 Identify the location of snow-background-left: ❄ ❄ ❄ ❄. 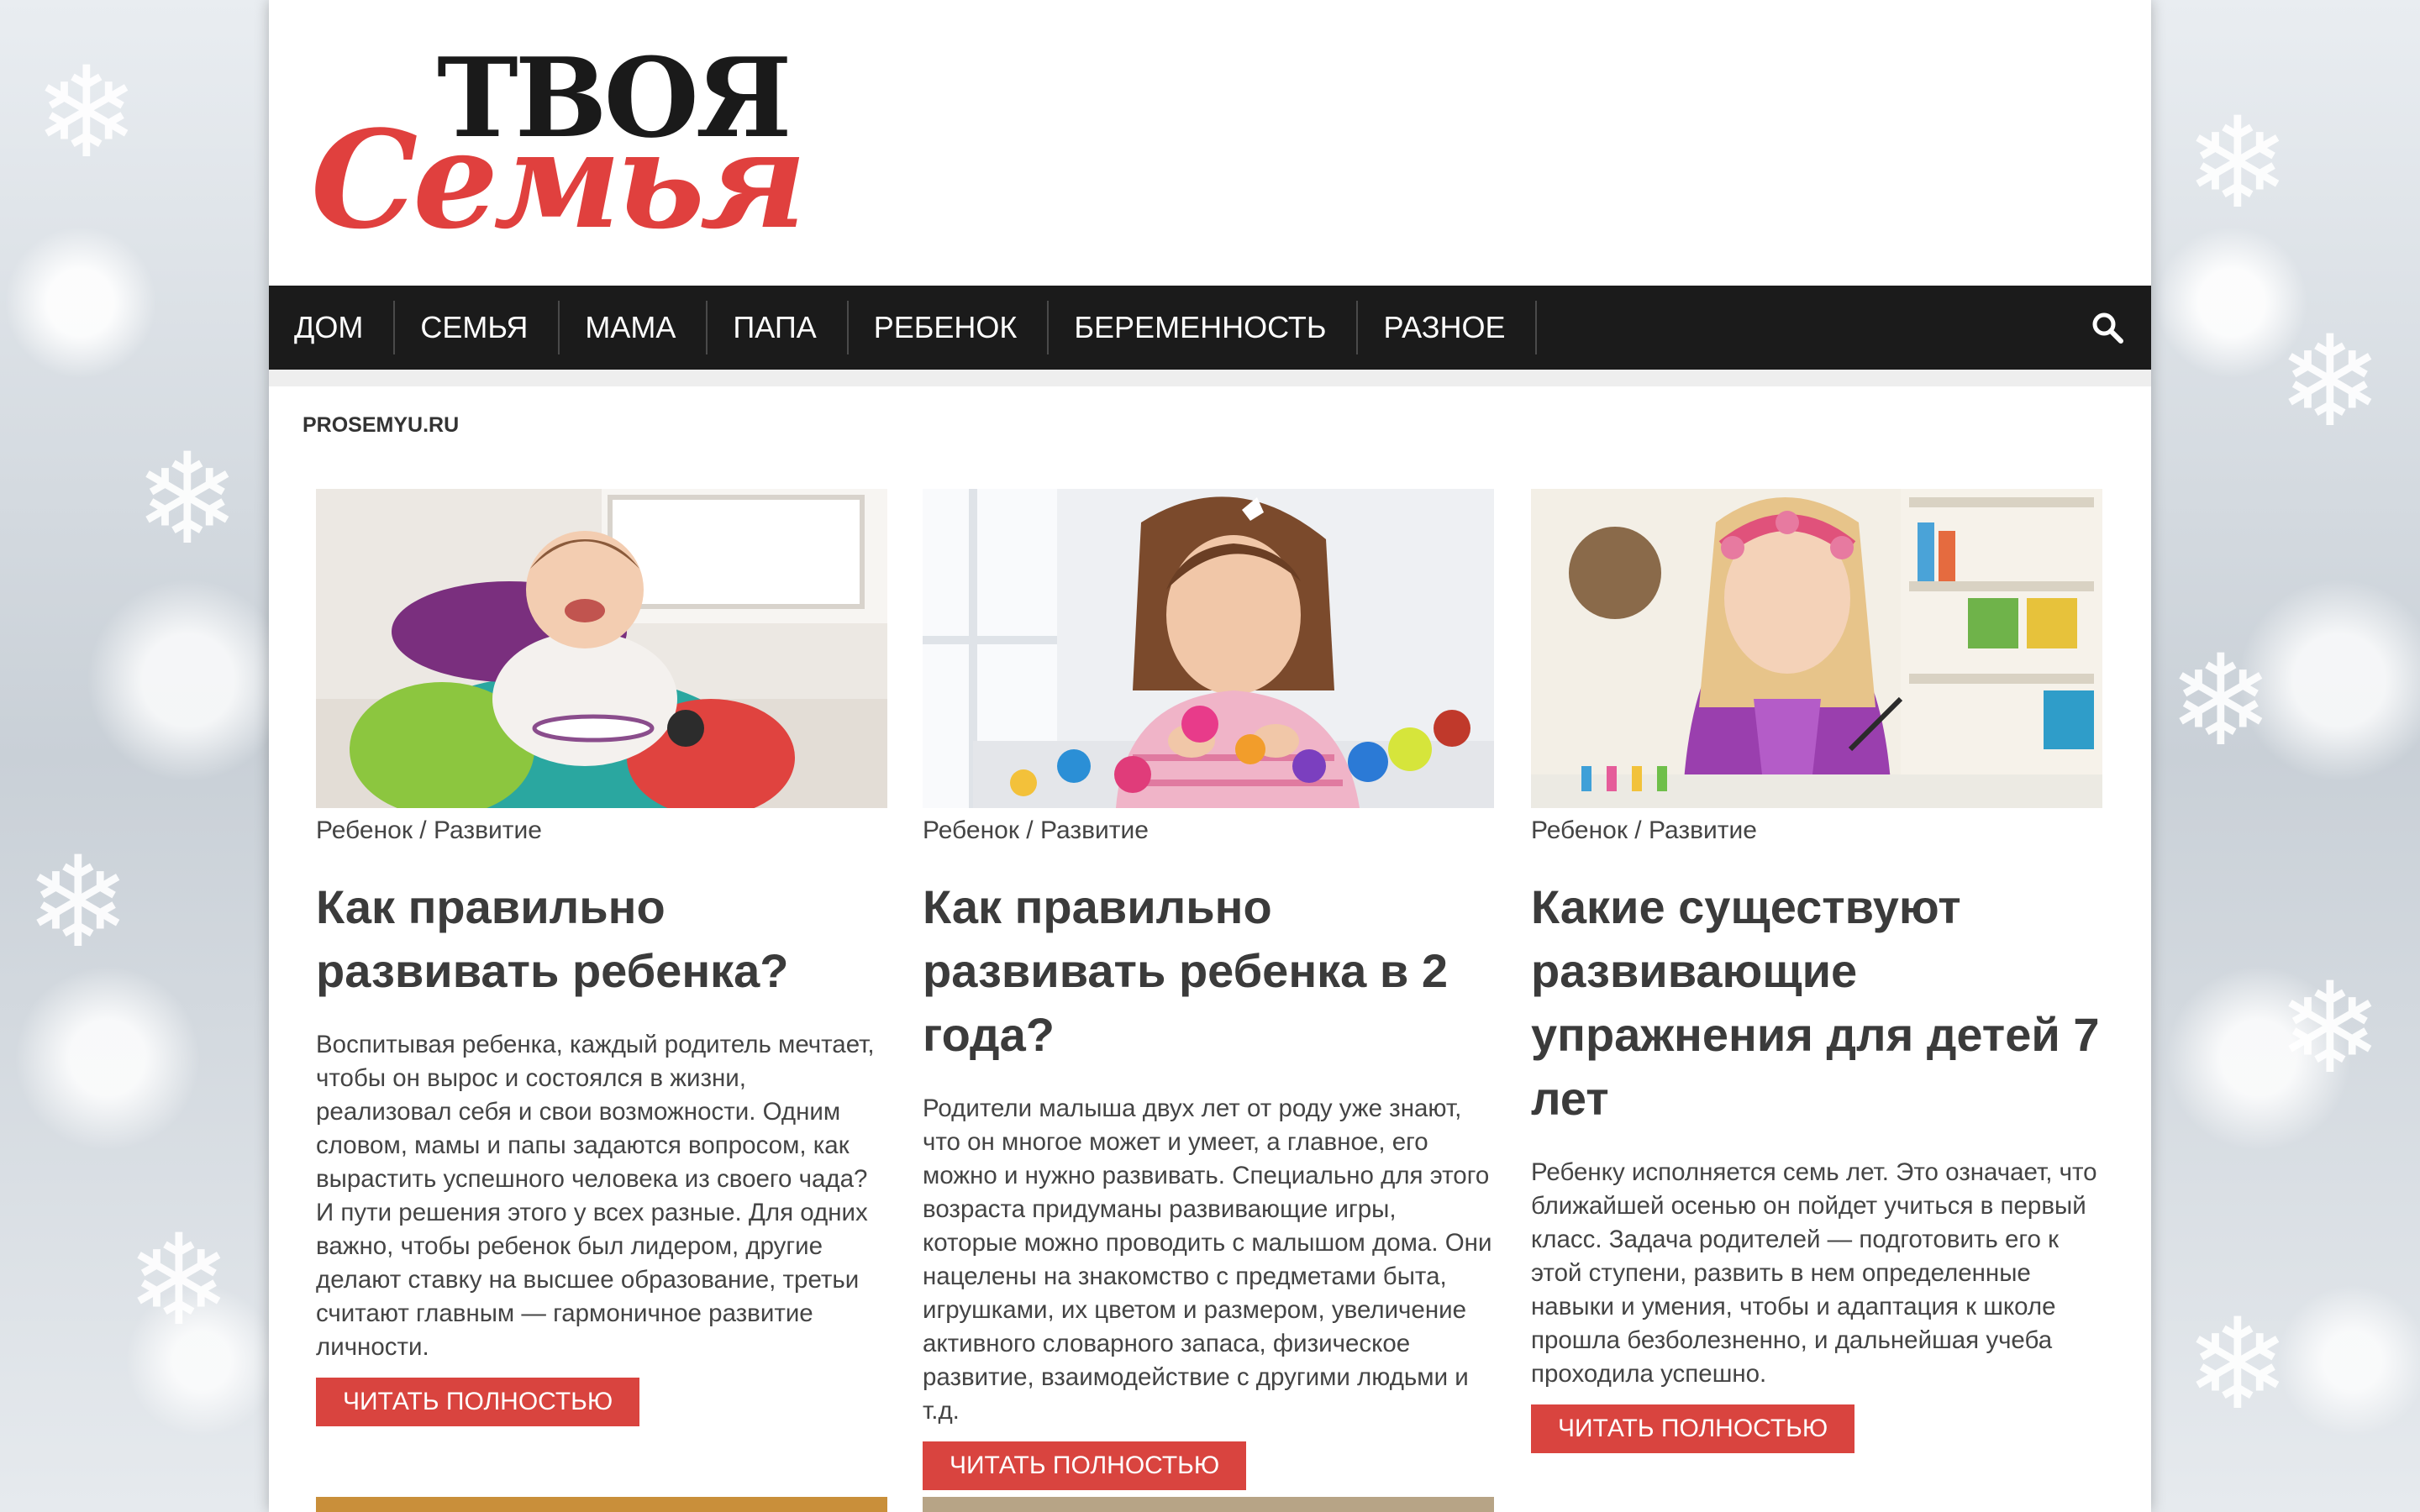
(134, 756).